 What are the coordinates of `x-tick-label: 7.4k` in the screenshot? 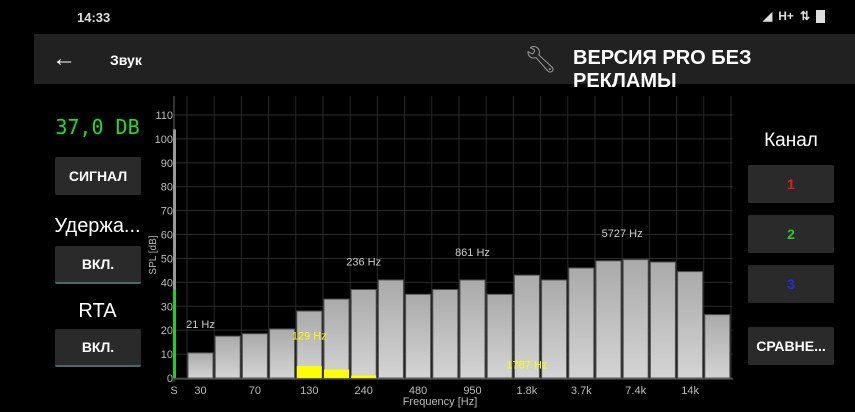 It's located at (635, 391).